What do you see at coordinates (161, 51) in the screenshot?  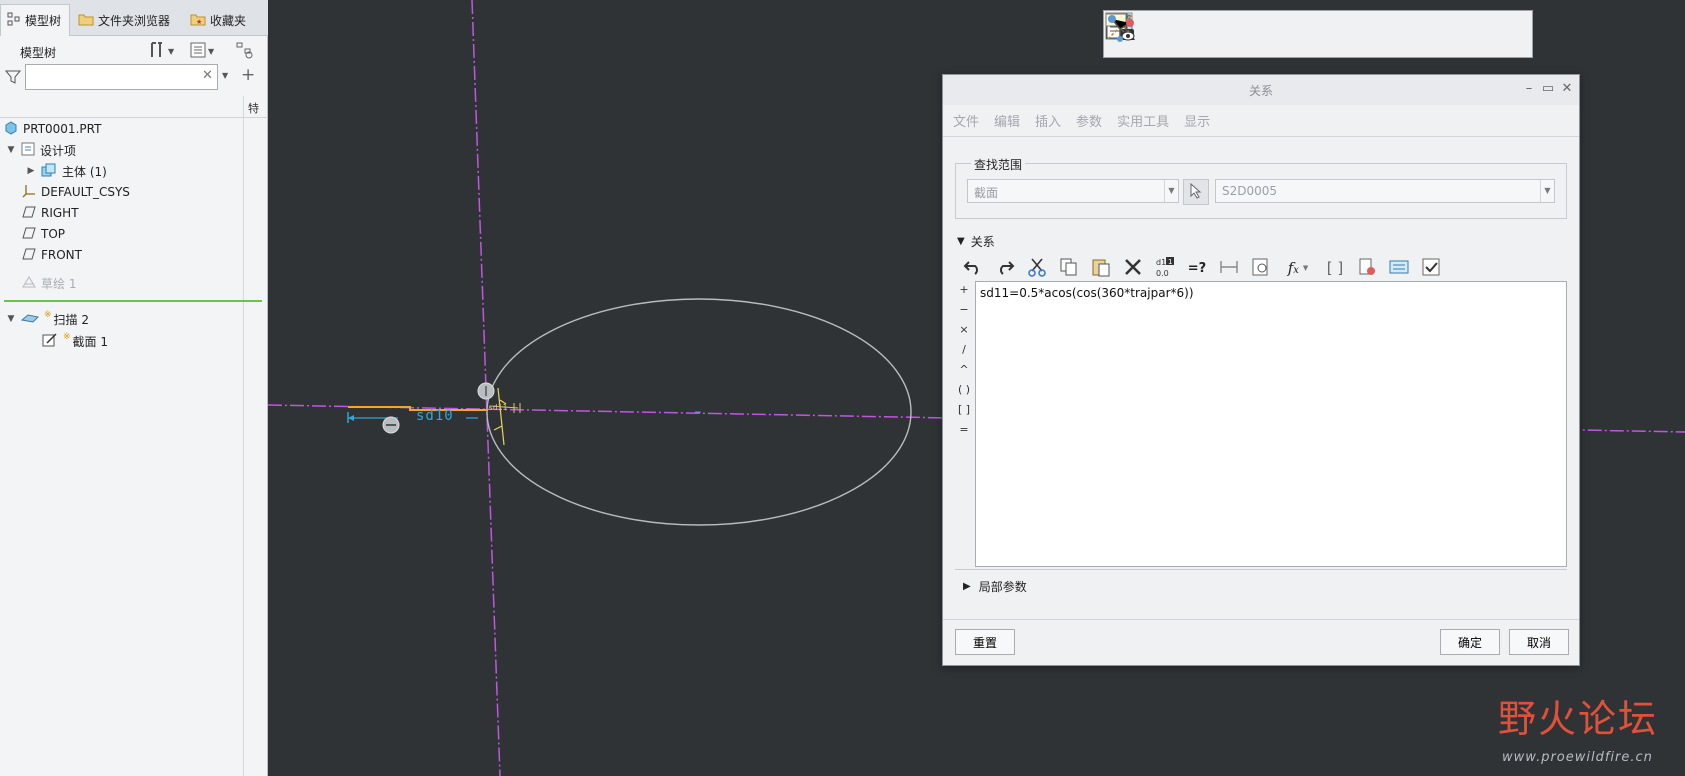 I see `tree-settings-button: ▼` at bounding box center [161, 51].